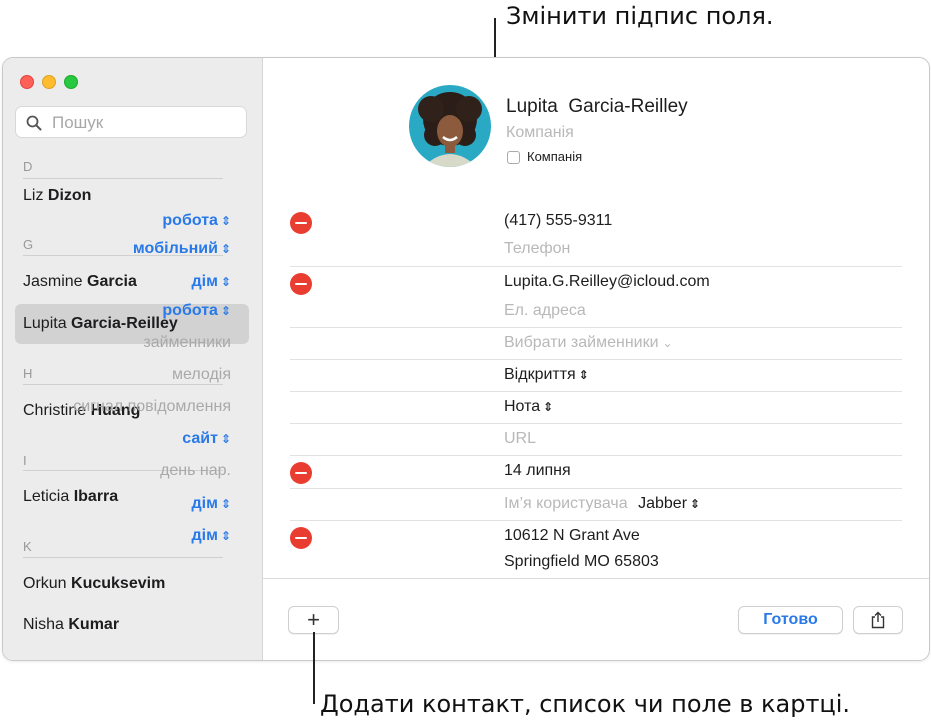  I want to click on section-letter-i: I, so click(25, 460).